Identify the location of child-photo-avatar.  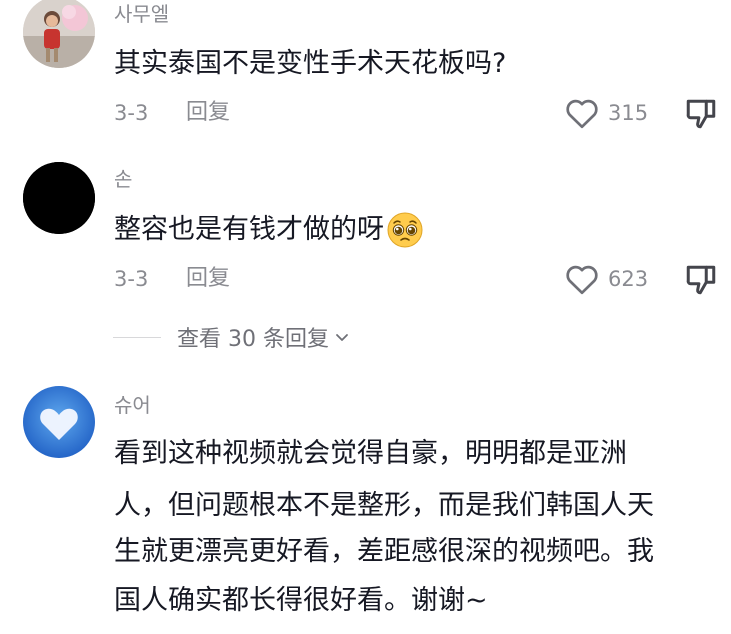
(59, 34).